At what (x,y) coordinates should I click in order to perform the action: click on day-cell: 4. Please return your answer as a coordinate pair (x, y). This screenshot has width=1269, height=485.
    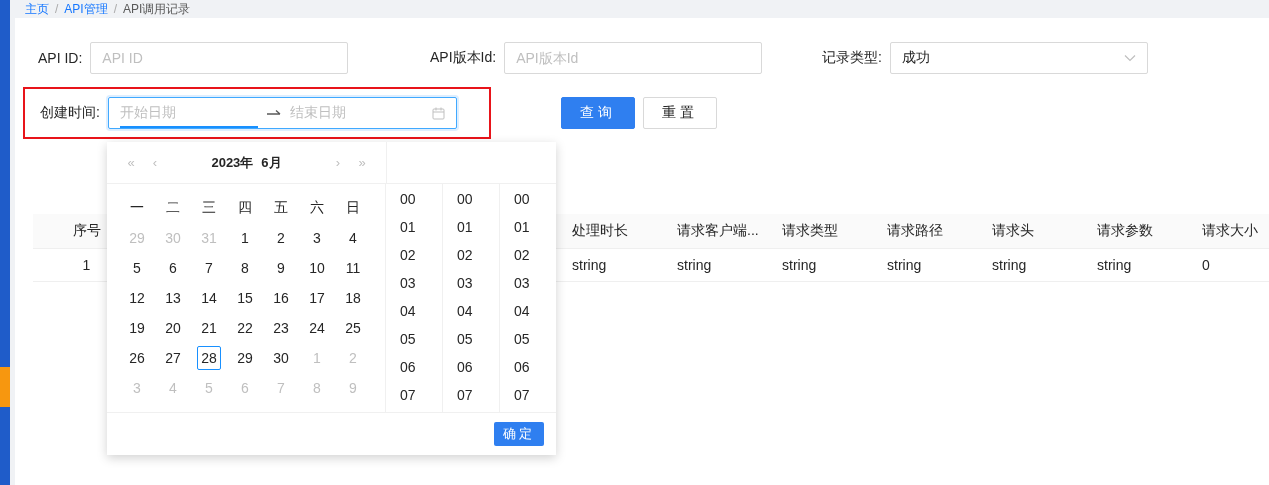
    Looking at the image, I should click on (353, 238).